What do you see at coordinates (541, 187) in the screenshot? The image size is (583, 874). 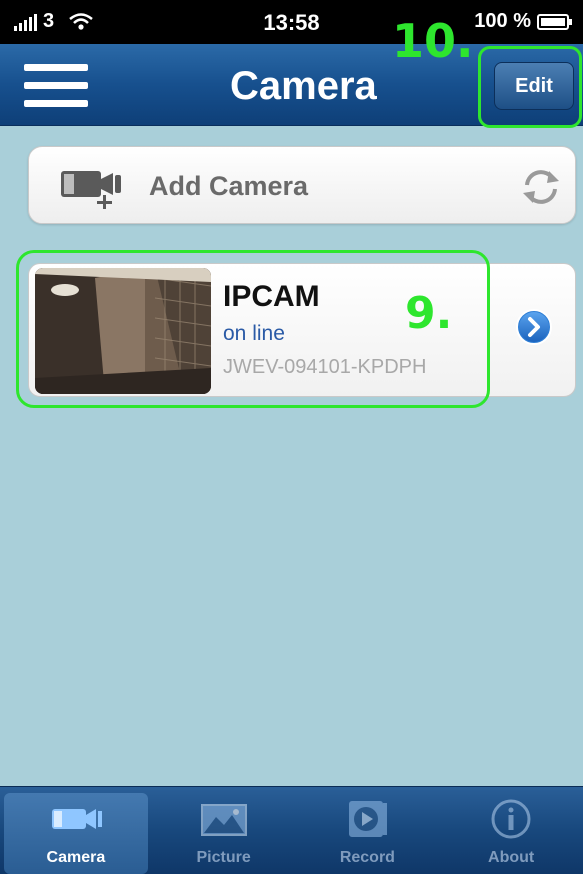 I see `refresh-icon` at bounding box center [541, 187].